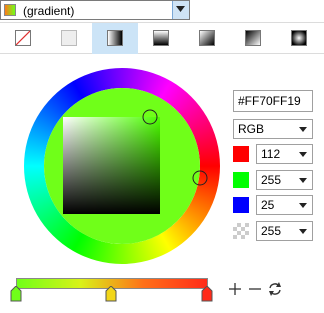 This screenshot has height=313, width=324. I want to click on diagonal-gradient-button, so click(207, 38).